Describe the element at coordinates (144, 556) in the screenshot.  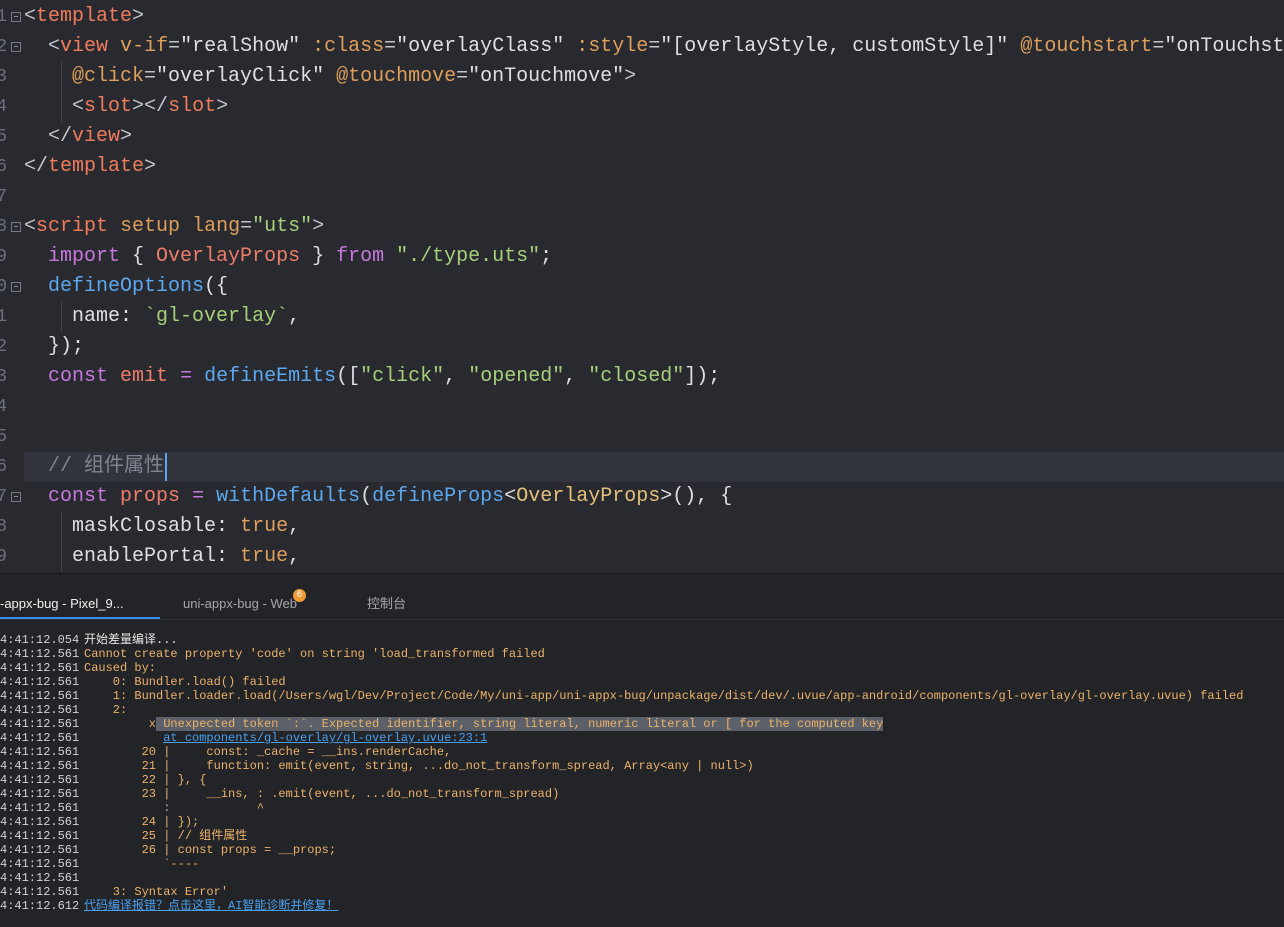
I see `code-token-prop: enablePortal` at that location.